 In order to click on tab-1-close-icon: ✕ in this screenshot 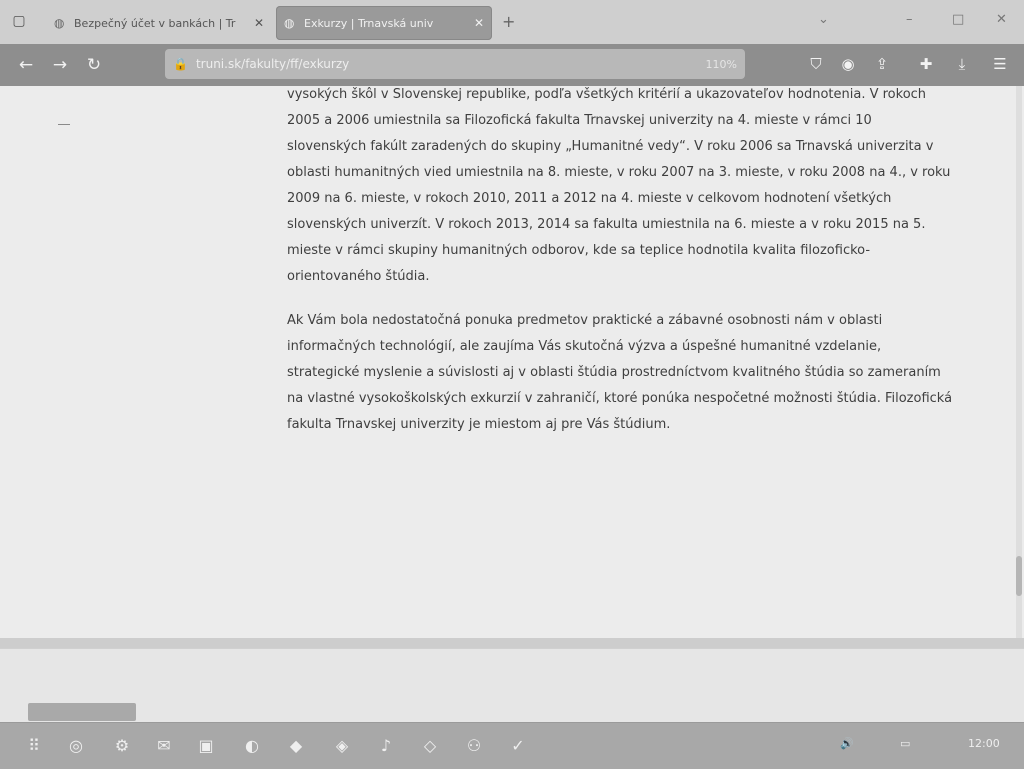, I will do `click(259, 23)`.